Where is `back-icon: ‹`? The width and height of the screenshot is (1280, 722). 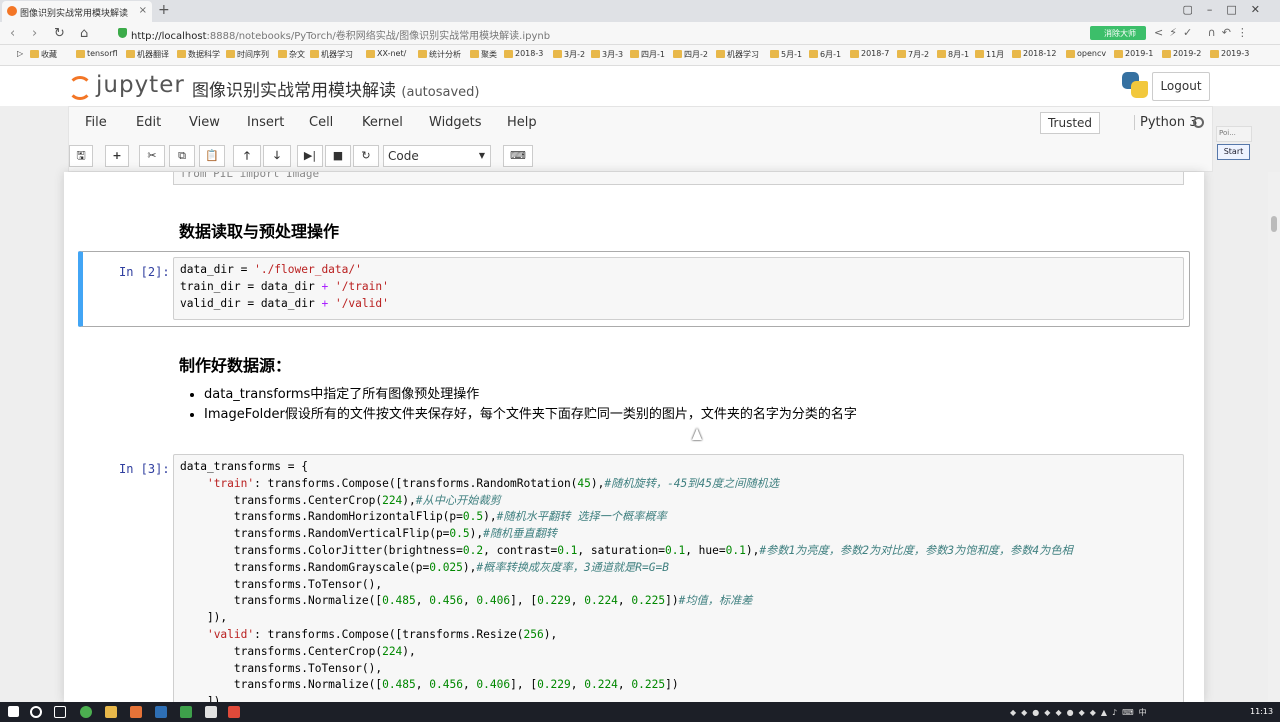 back-icon: ‹ is located at coordinates (12, 33).